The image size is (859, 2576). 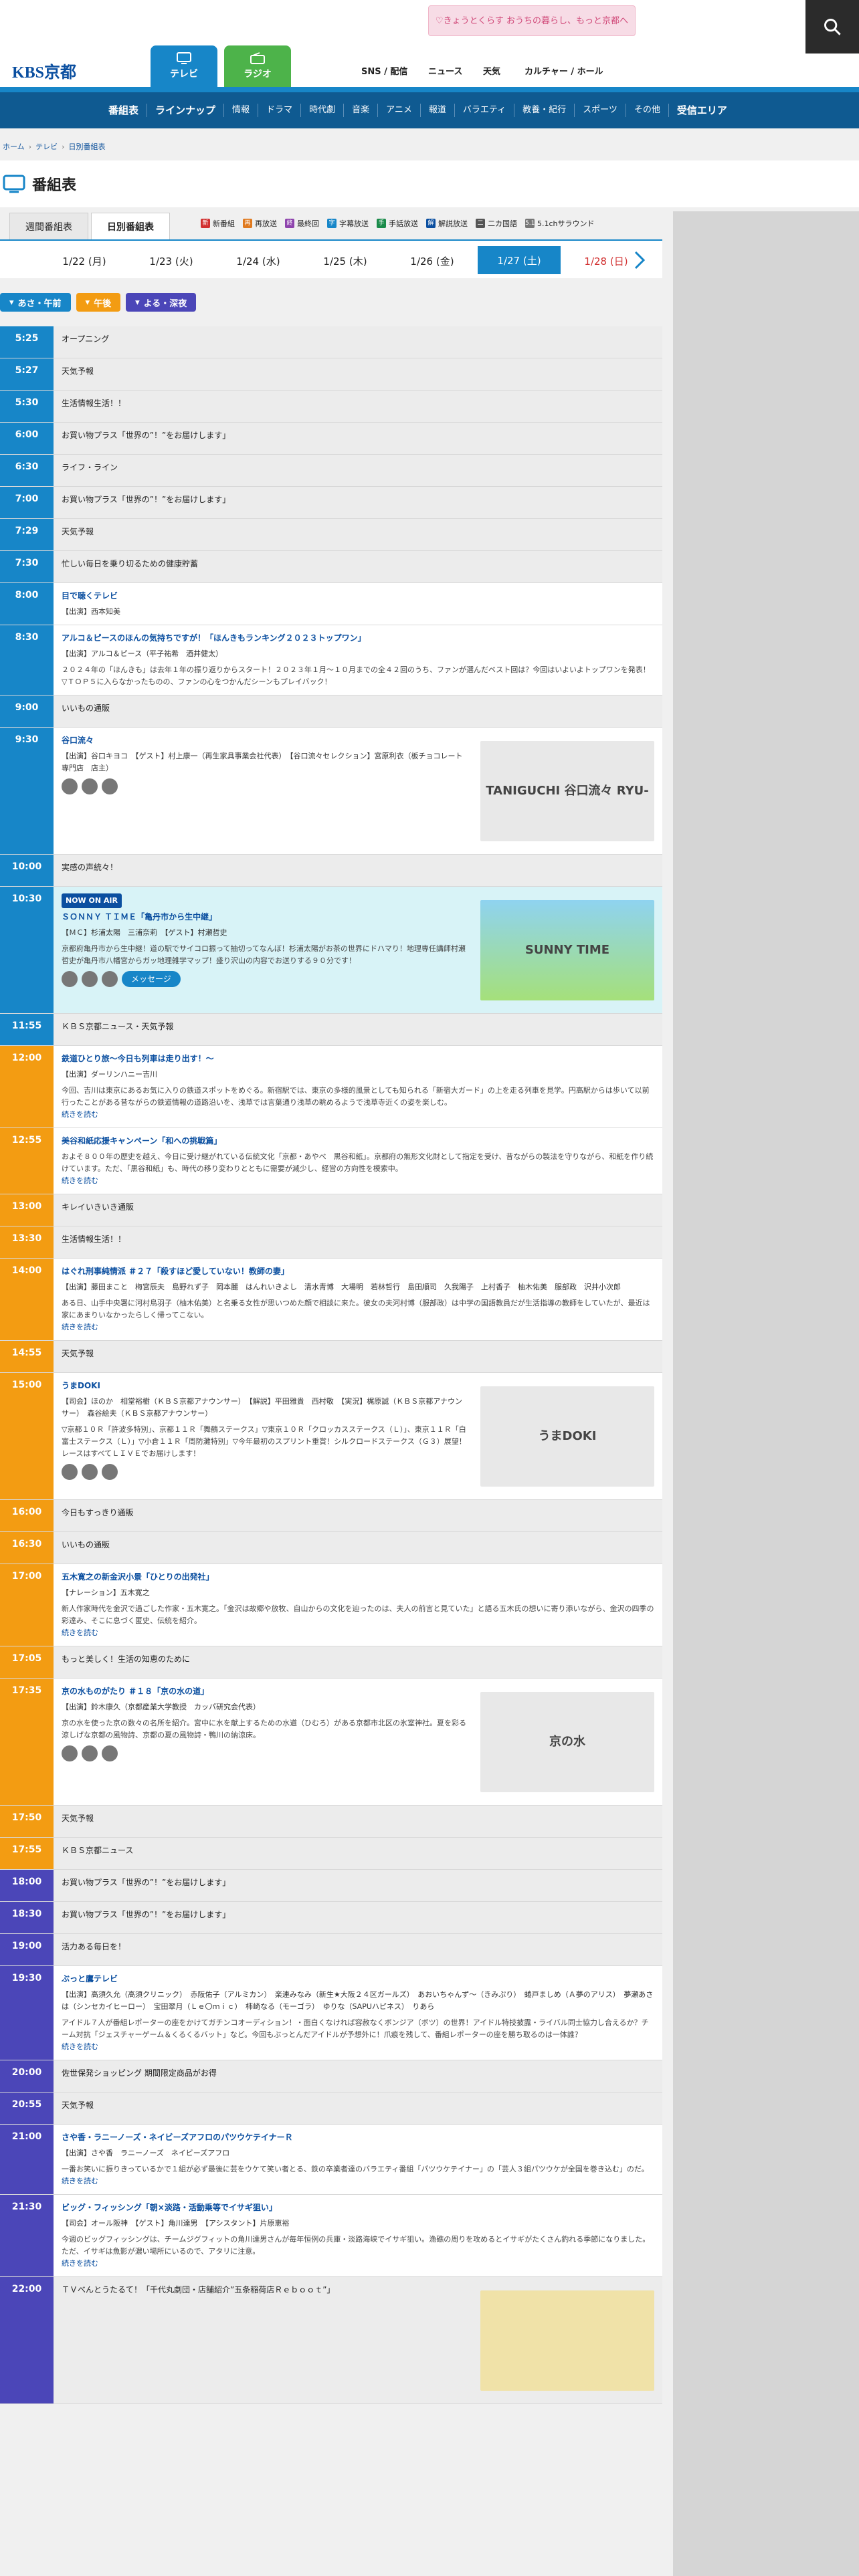 What do you see at coordinates (567, 820) in the screenshot?
I see `program-thumbnail: TANIGUCHI 谷口流々 RYU-RYU` at bounding box center [567, 820].